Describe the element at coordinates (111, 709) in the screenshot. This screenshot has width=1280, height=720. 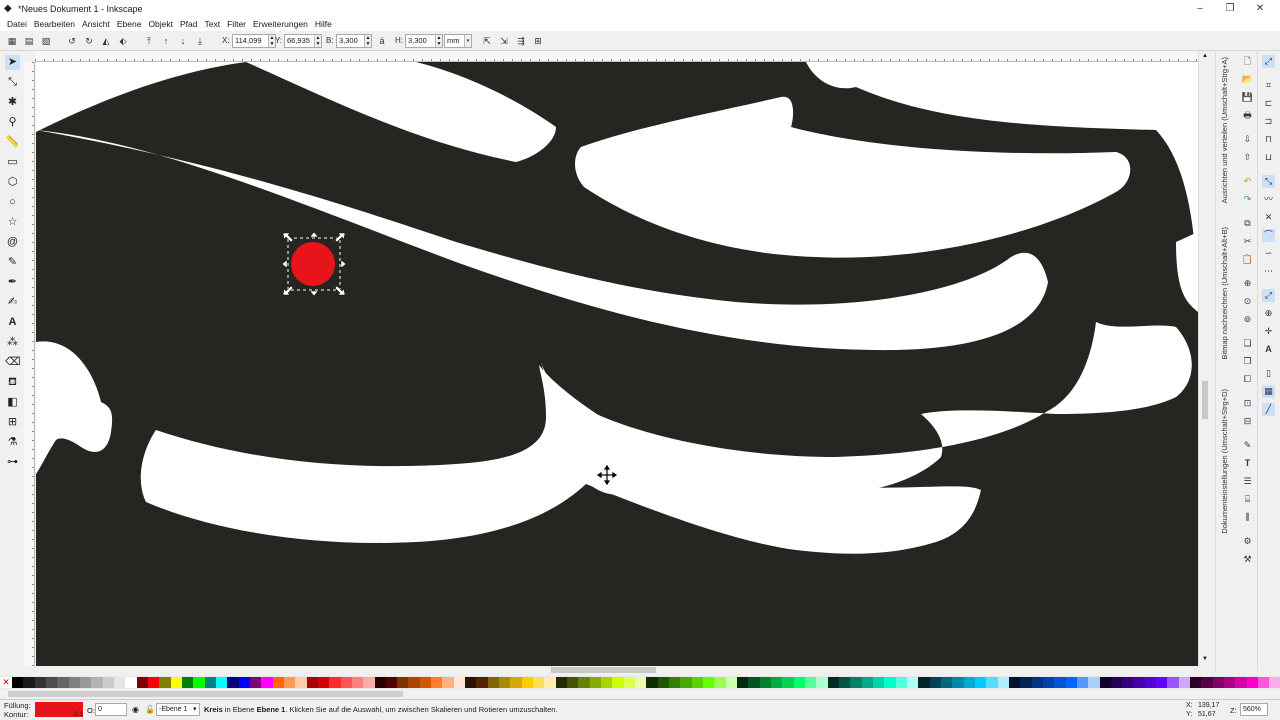
I see `opacity-input: 0` at that location.